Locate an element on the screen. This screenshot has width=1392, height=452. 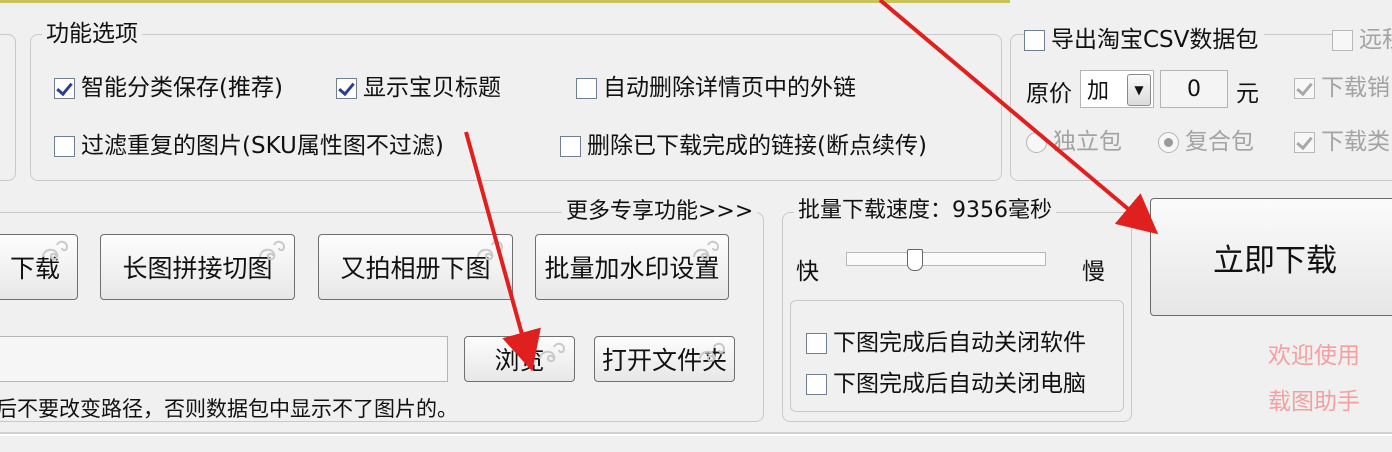
delete-completed-box is located at coordinates (570, 146).